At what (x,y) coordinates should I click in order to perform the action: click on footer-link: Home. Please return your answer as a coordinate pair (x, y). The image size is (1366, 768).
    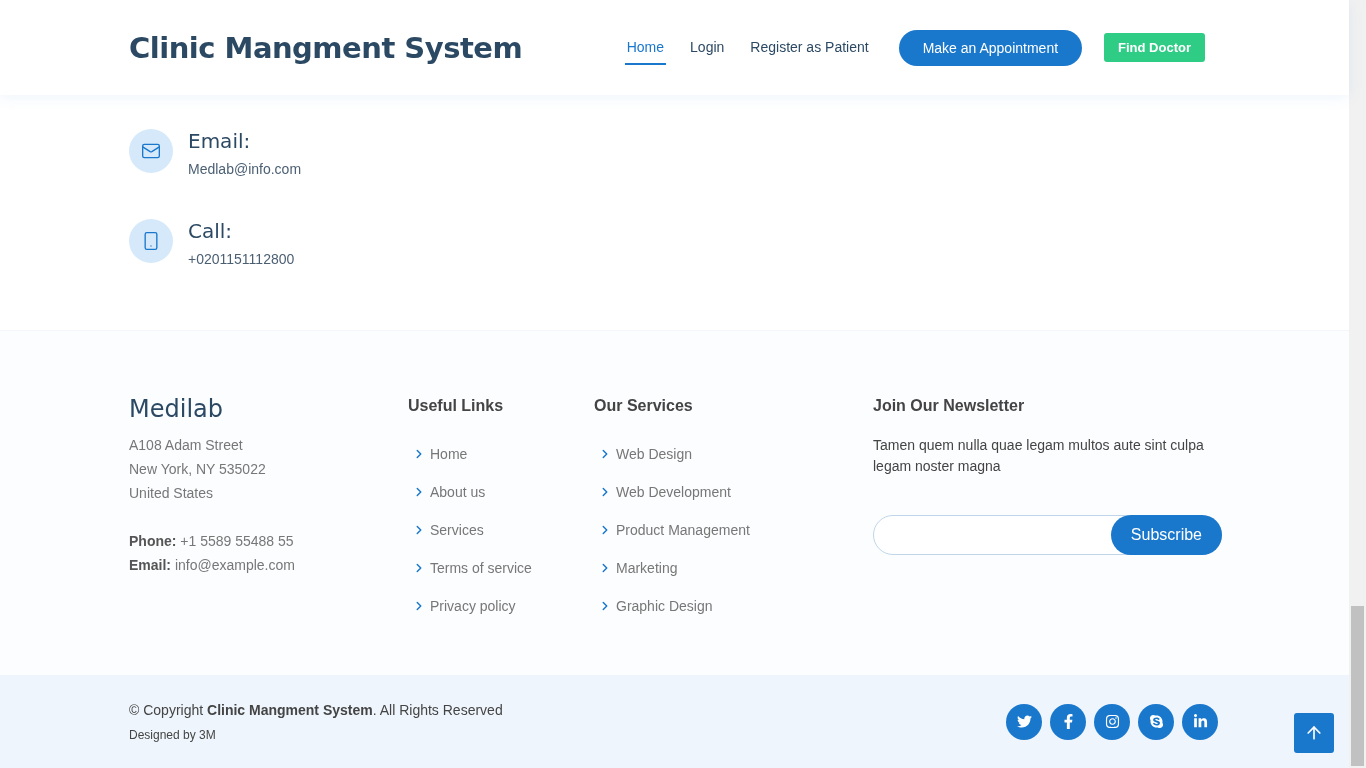
    Looking at the image, I should click on (503, 454).